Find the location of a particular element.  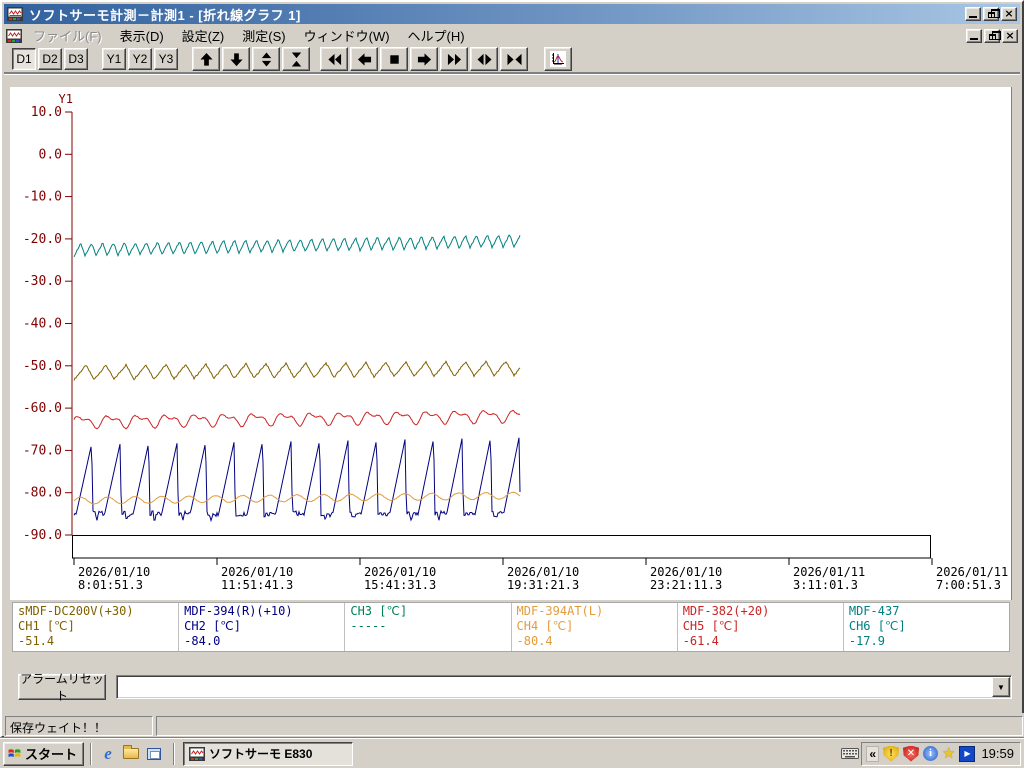

legend-cell-ch1: sMDF-DC200V(+30) CH1 [℃] -51.4 is located at coordinates (96, 627).